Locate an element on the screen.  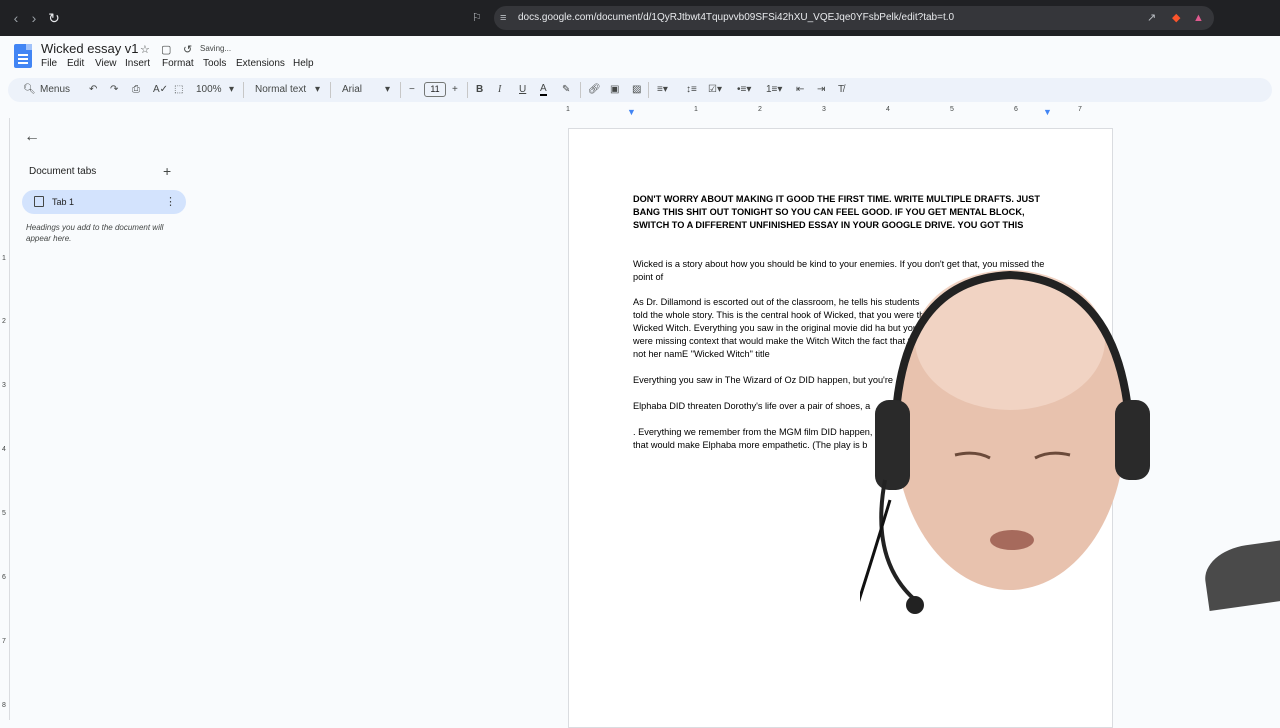
chair-background is located at coordinates (1240, 575).